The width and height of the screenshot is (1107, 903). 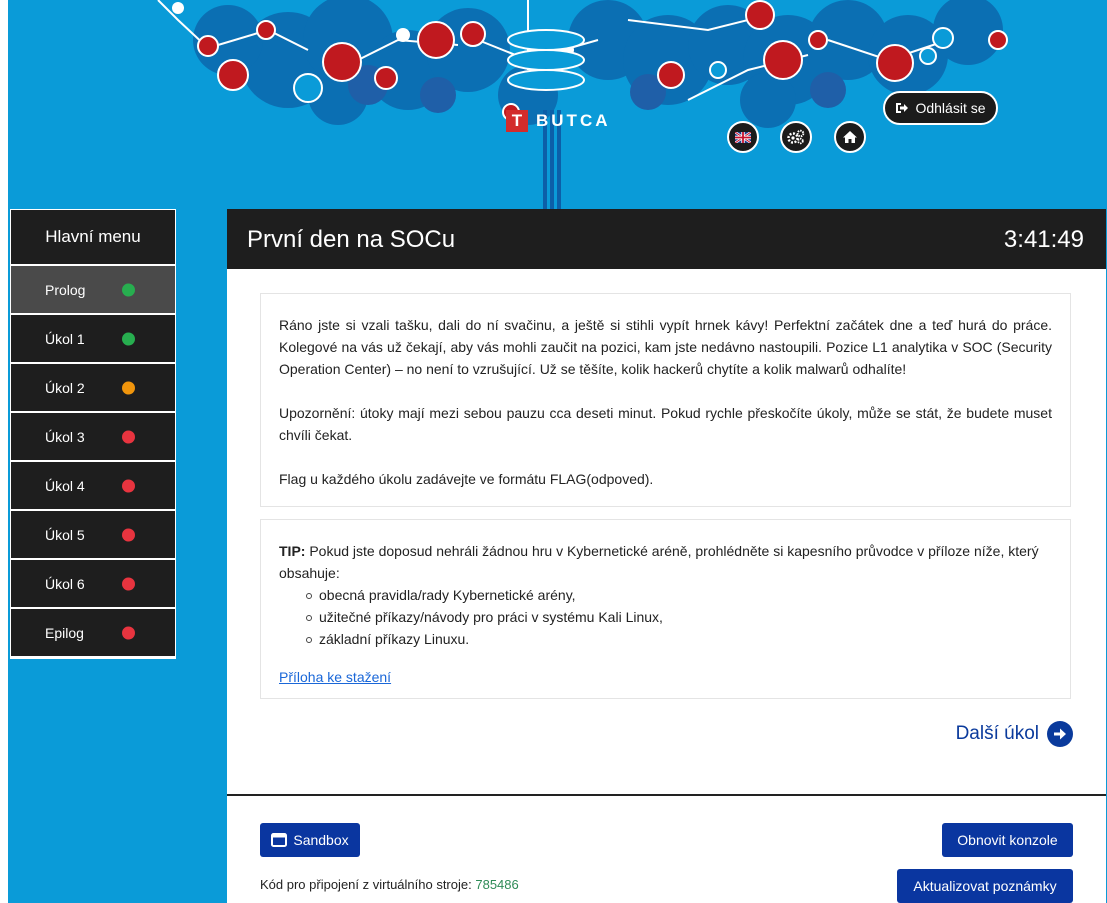 I want to click on gears-icon, so click(x=796, y=137).